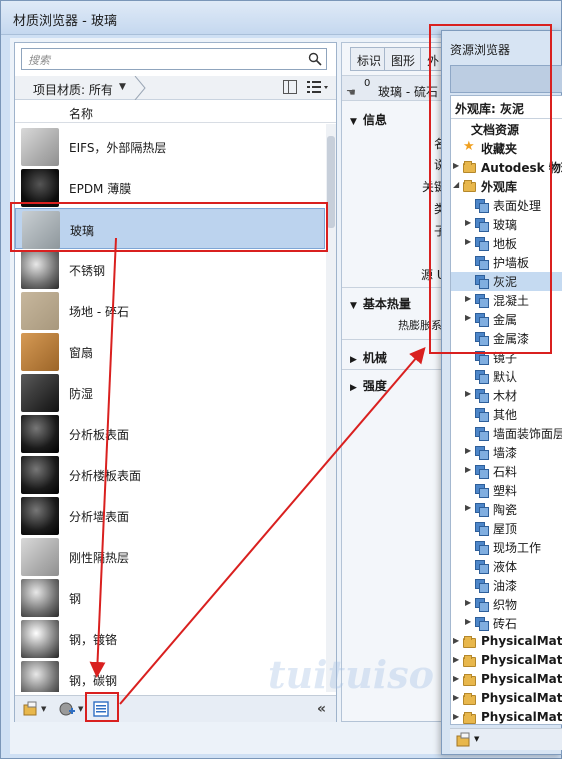 The width and height of the screenshot is (562, 759). What do you see at coordinates (174, 59) in the screenshot?
I see `search-input: 搜索` at bounding box center [174, 59].